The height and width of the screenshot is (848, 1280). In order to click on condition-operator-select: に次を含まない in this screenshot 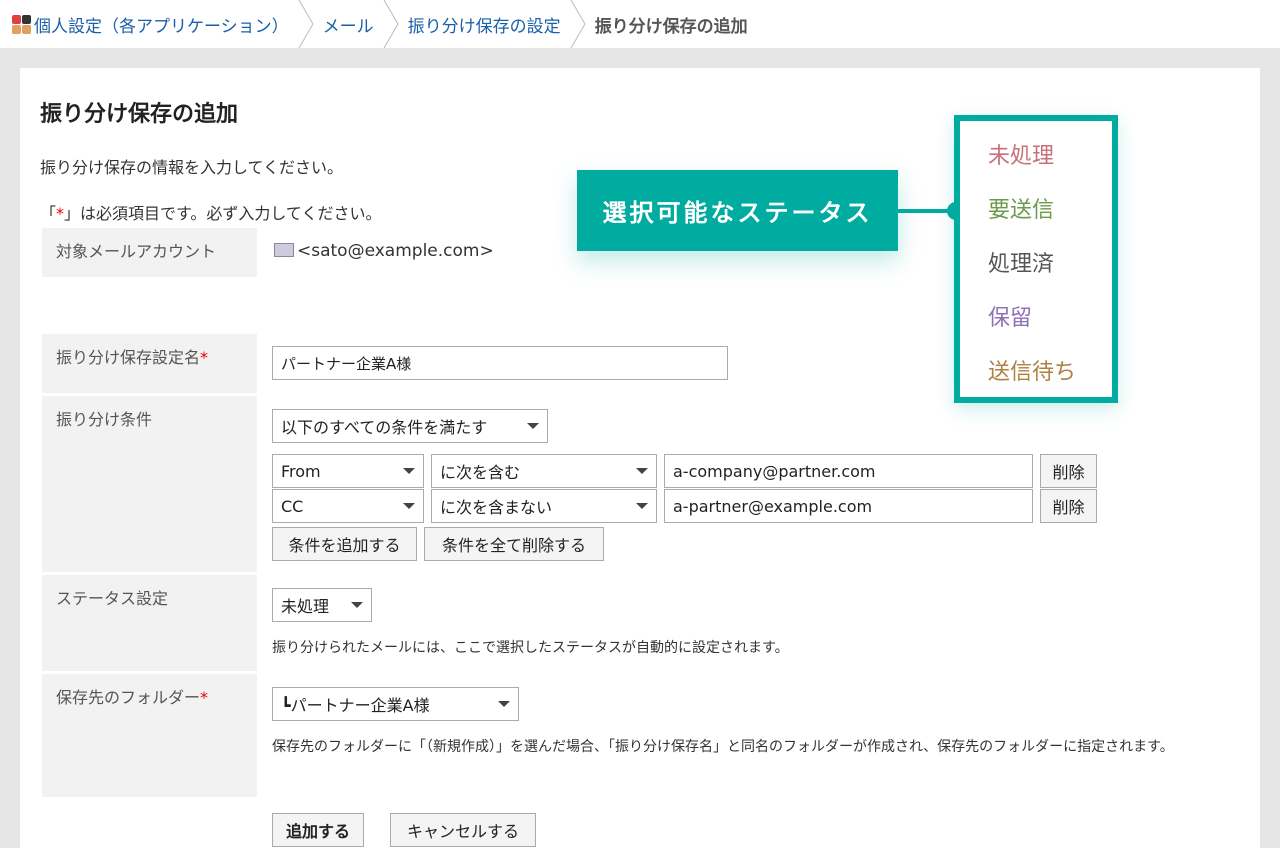, I will do `click(544, 506)`.